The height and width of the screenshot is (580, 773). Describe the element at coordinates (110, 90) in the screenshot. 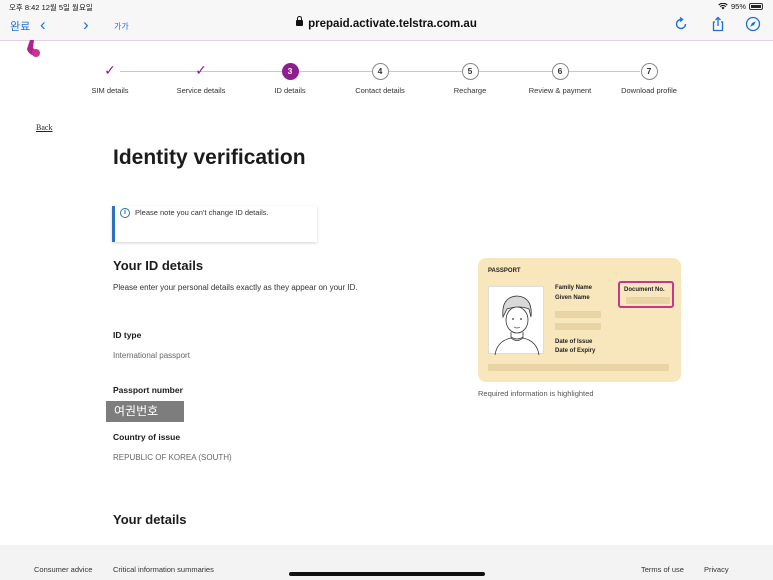

I see `step-label: SIM details` at that location.